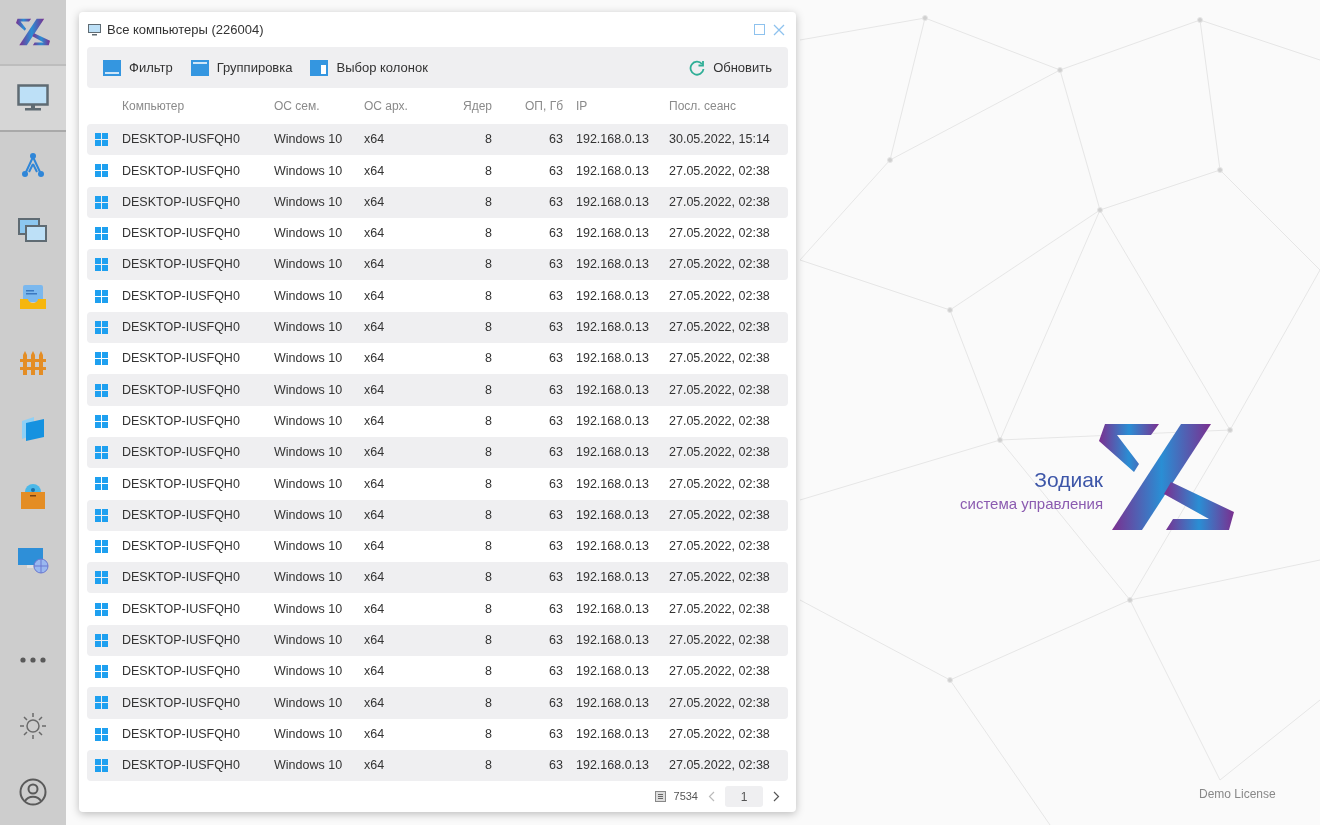 This screenshot has height=825, width=1320. Describe the element at coordinates (685, 797) in the screenshot. I see `total-count: 7534` at that location.